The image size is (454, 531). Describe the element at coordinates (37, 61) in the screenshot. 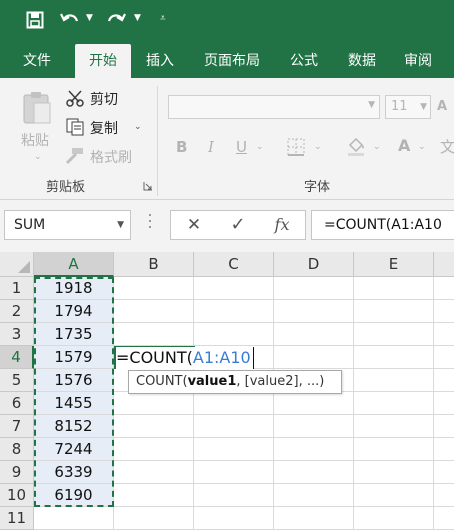

I see `tab-file: 文件` at that location.